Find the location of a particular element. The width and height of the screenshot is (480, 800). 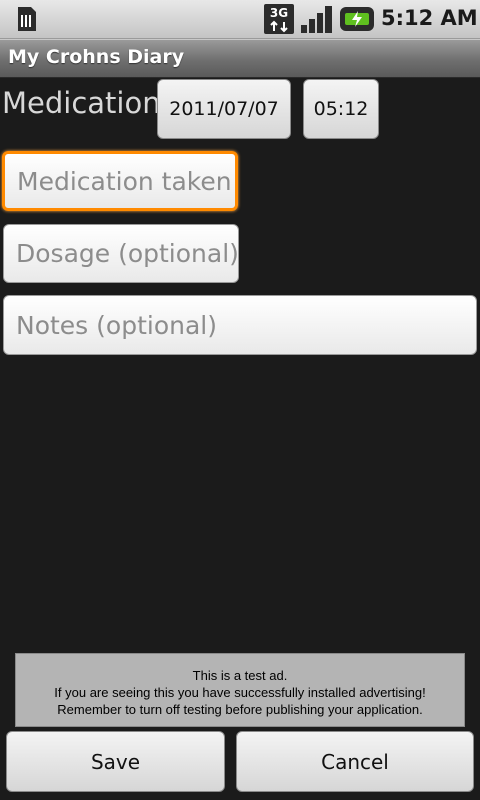

status-bar: 3G 5:12 AM is located at coordinates (240, 19).